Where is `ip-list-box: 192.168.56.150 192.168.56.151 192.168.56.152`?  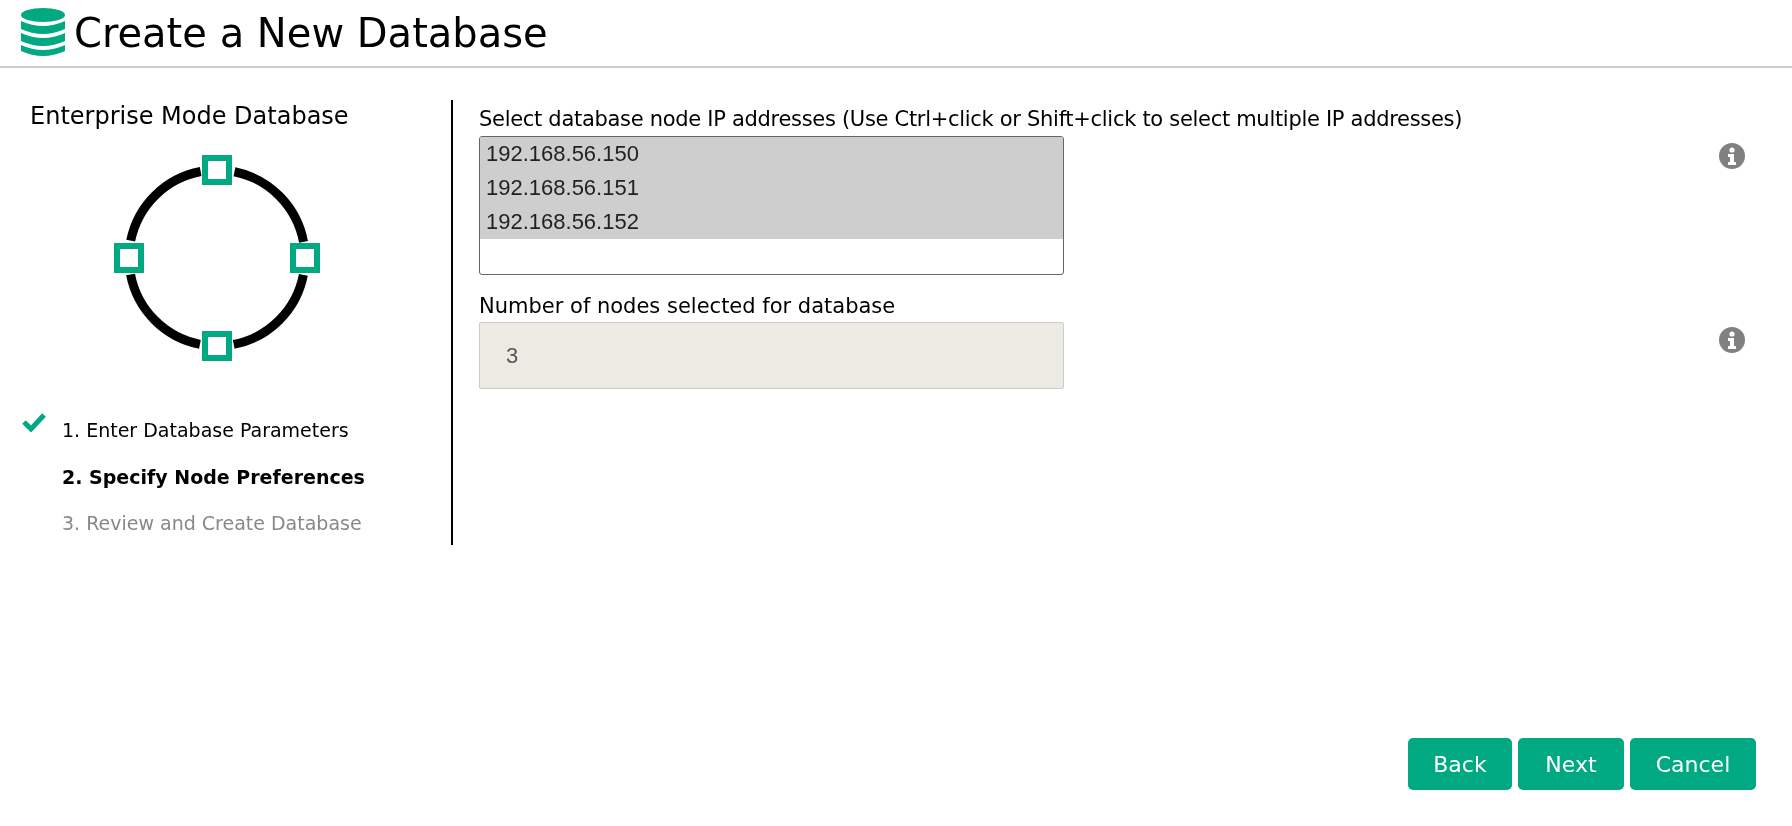 ip-list-box: 192.168.56.150 192.168.56.151 192.168.56.152 is located at coordinates (771, 205).